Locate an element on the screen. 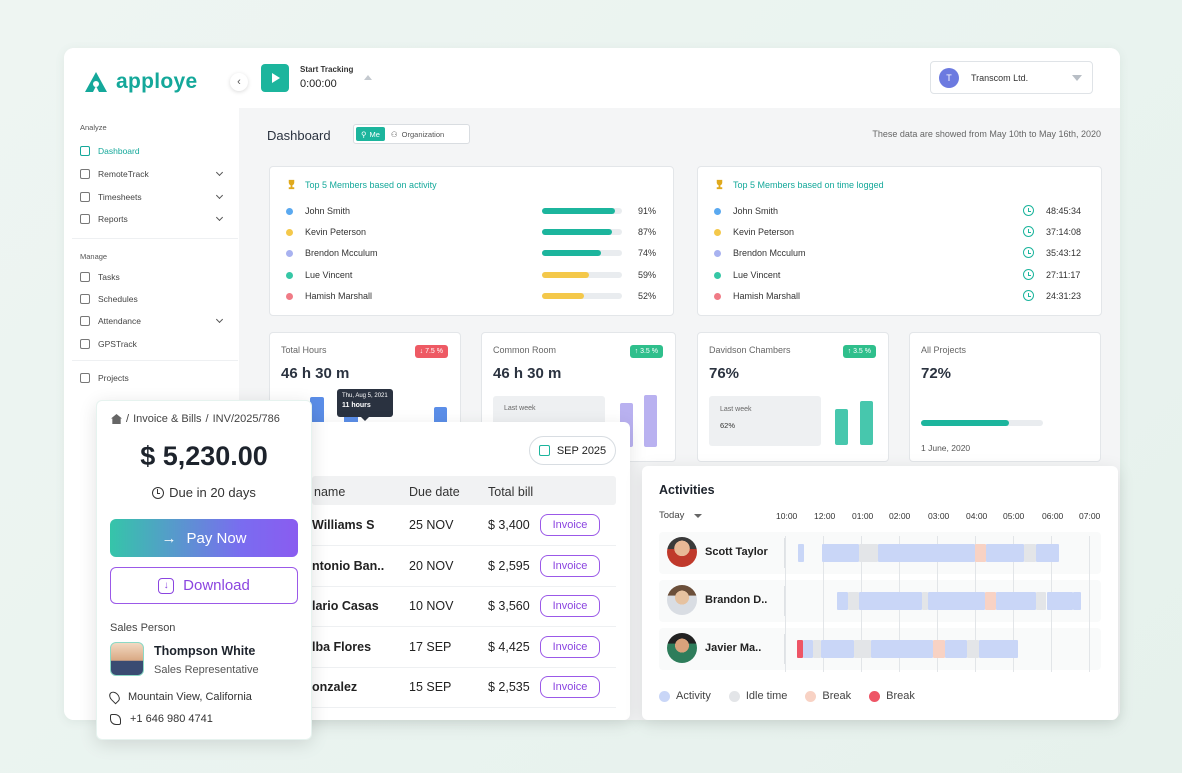  tracking-caret-icon is located at coordinates (368, 77).